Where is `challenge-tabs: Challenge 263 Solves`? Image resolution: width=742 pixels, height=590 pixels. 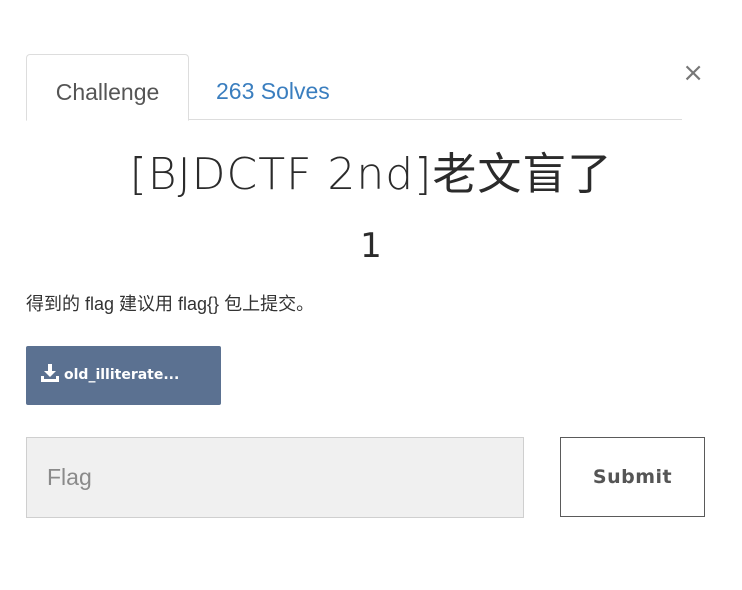 challenge-tabs: Challenge 263 Solves is located at coordinates (354, 87).